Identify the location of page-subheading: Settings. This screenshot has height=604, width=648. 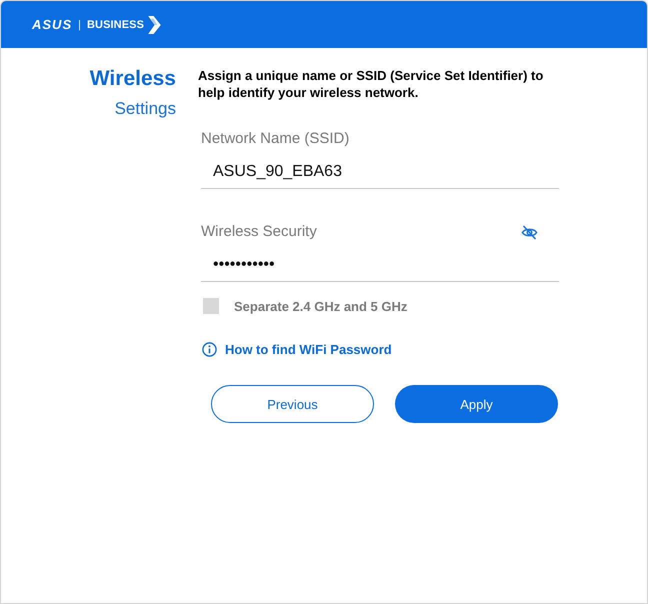
(145, 109).